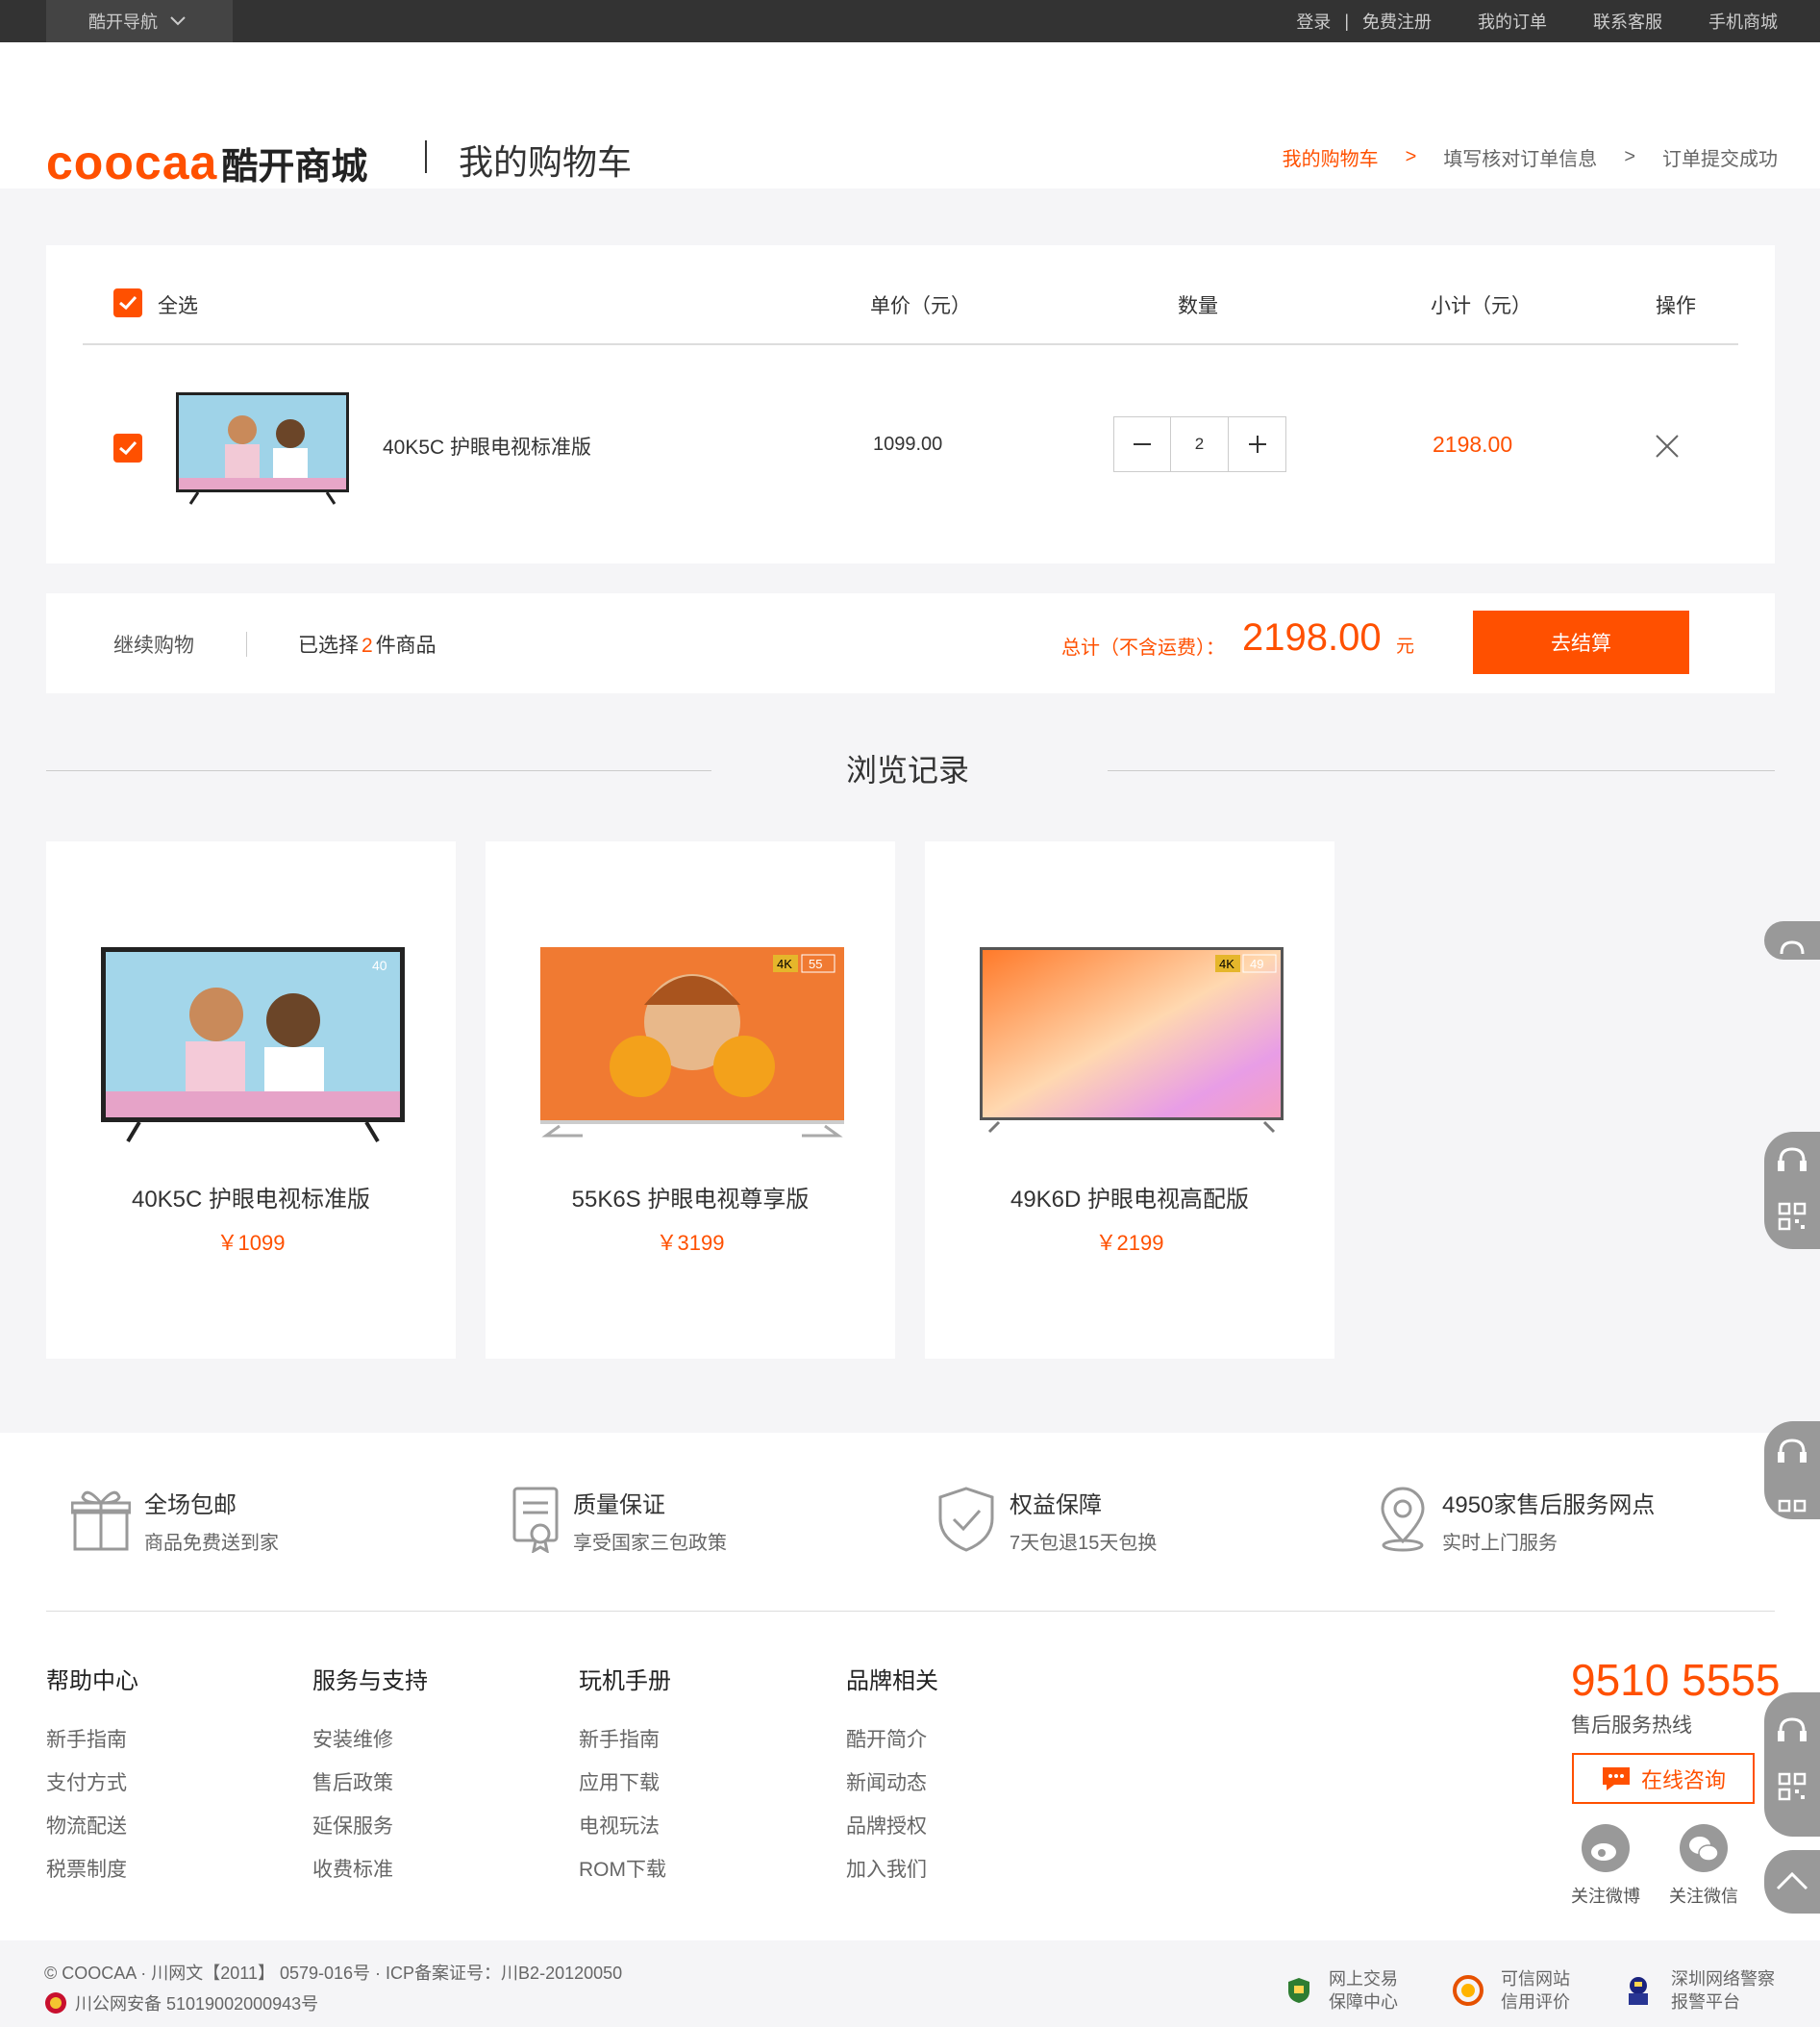  What do you see at coordinates (263, 449) in the screenshot?
I see `product-thumbnail` at bounding box center [263, 449].